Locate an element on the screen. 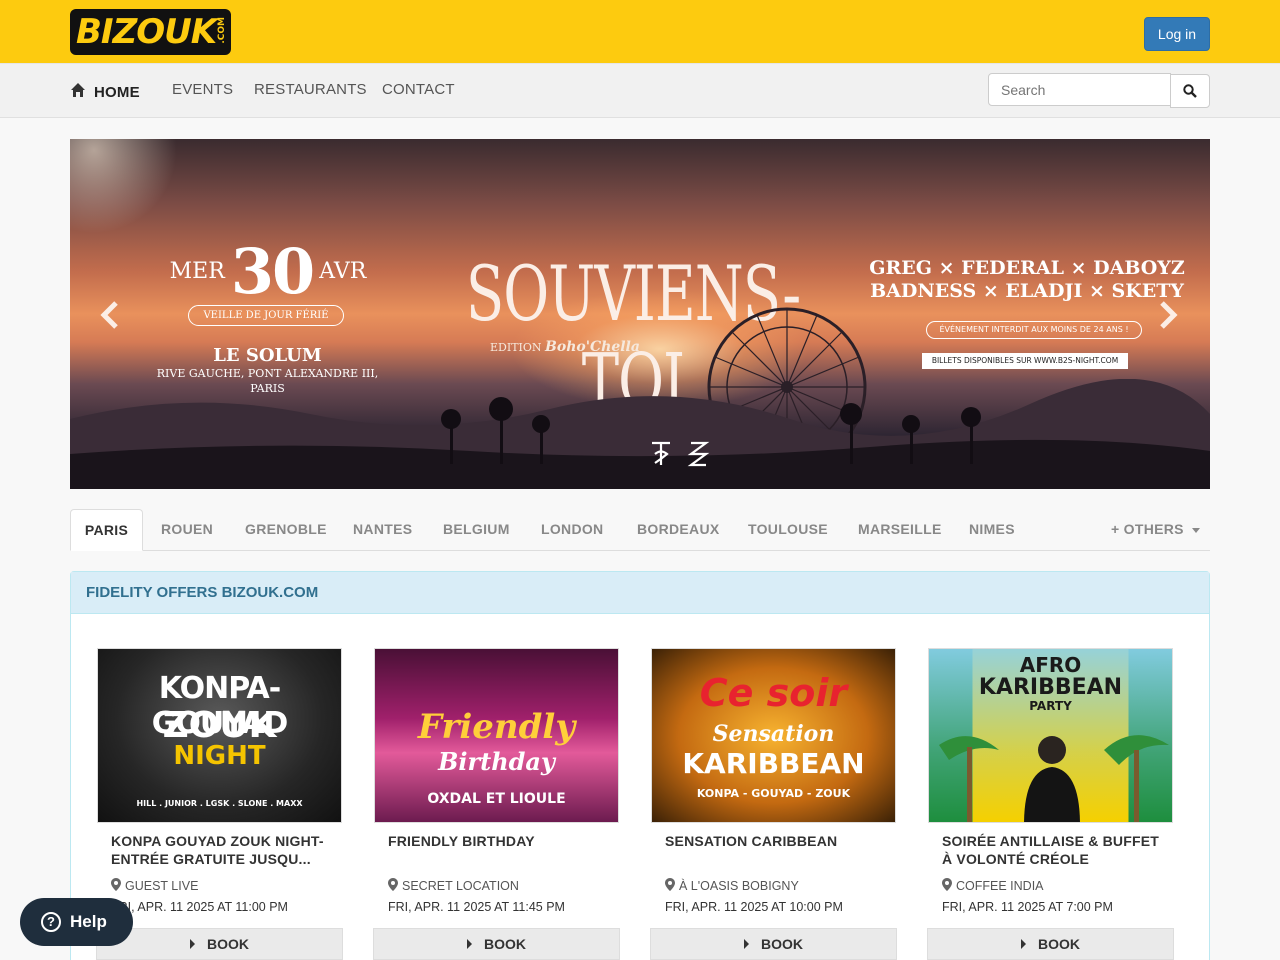 This screenshot has height=960, width=1280. panel-heading: FIDELITY OFFERS BIZOUK.COM is located at coordinates (640, 593).